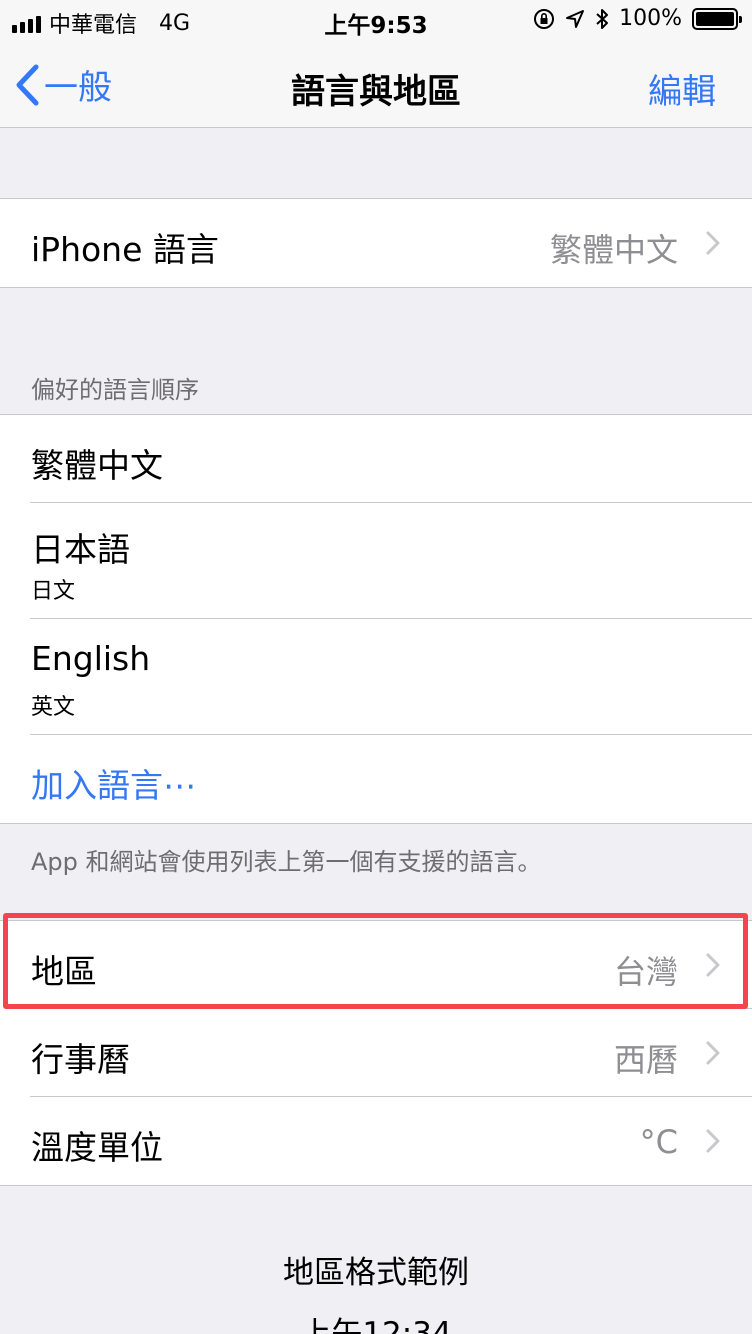  What do you see at coordinates (376, 1325) in the screenshot?
I see `region-format-example-time: 上午12:34` at bounding box center [376, 1325].